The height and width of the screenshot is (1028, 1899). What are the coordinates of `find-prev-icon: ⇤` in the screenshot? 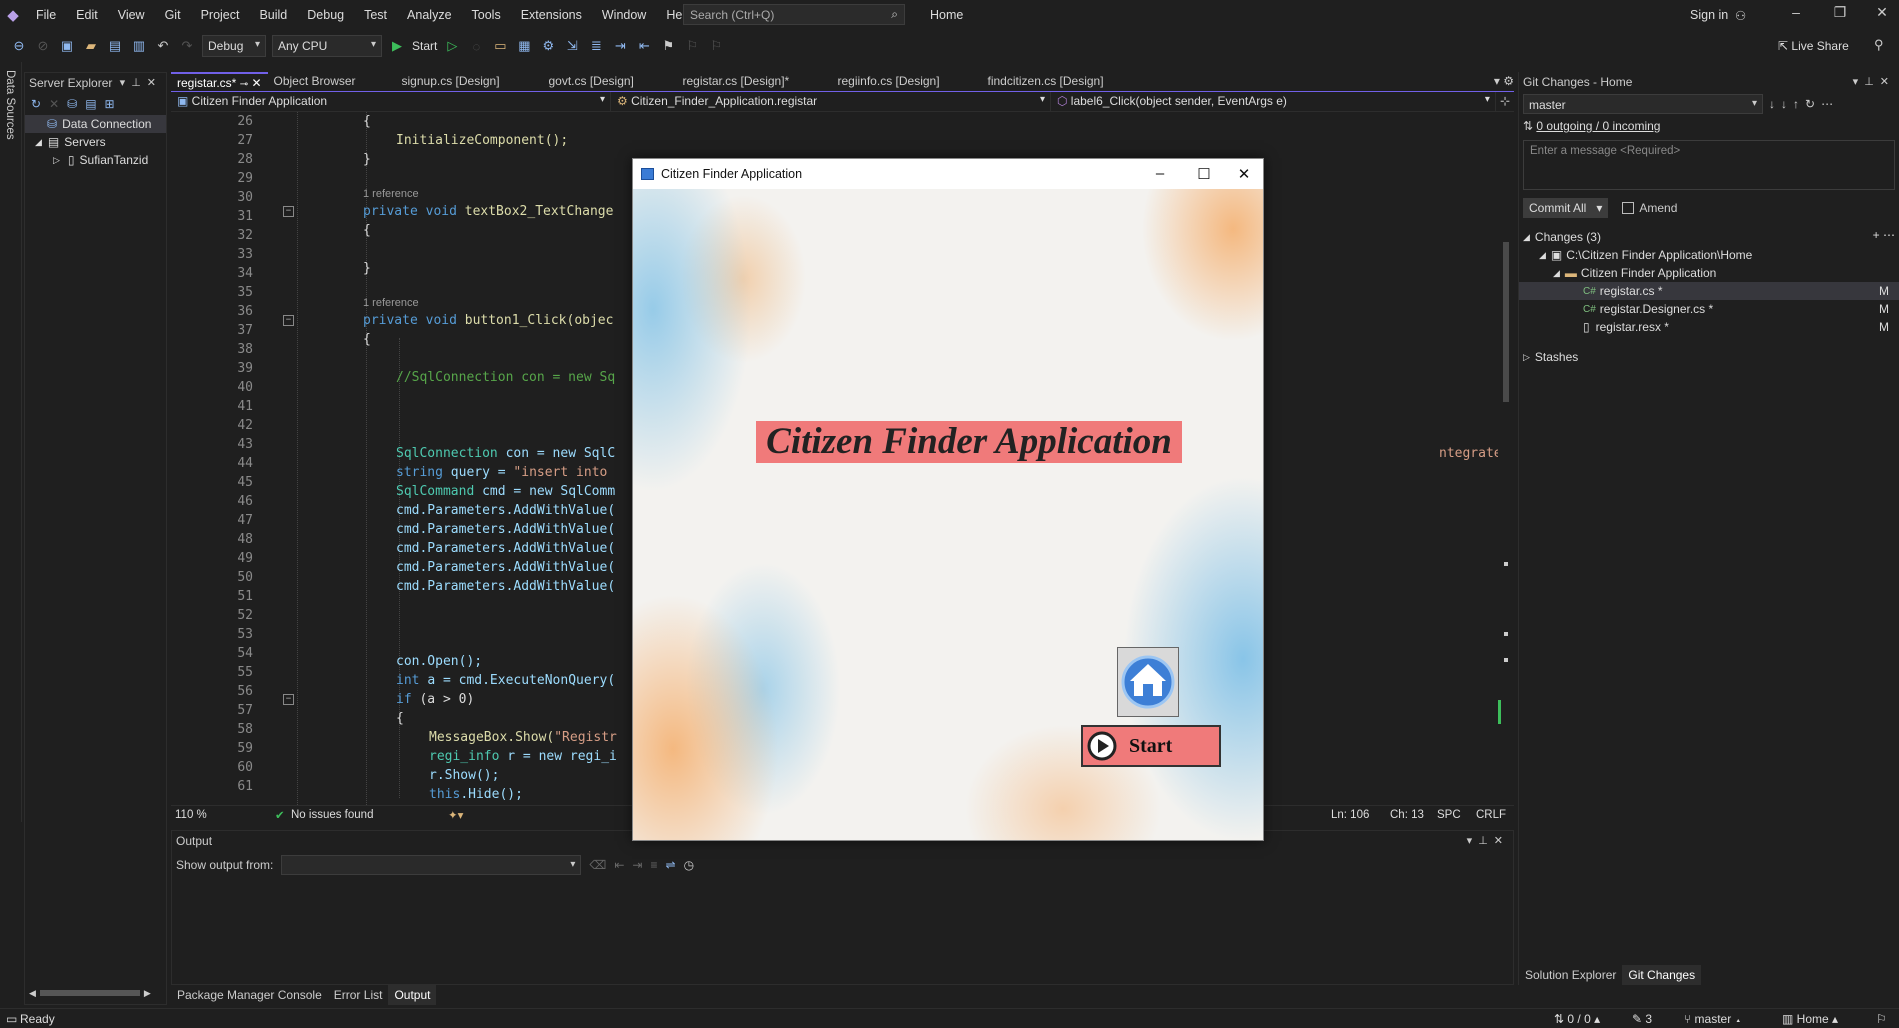 It's located at (619, 865).